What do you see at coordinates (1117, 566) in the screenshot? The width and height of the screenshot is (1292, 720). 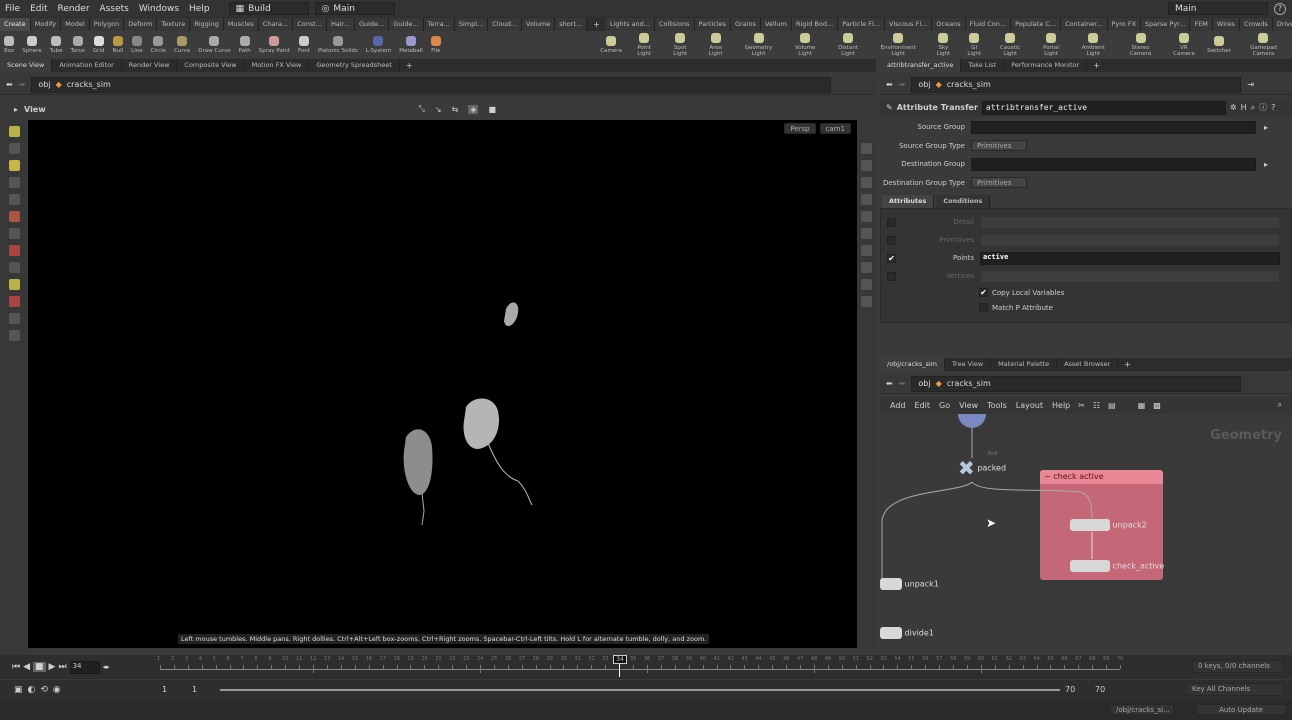 I see `node-check-active: check_active` at bounding box center [1117, 566].